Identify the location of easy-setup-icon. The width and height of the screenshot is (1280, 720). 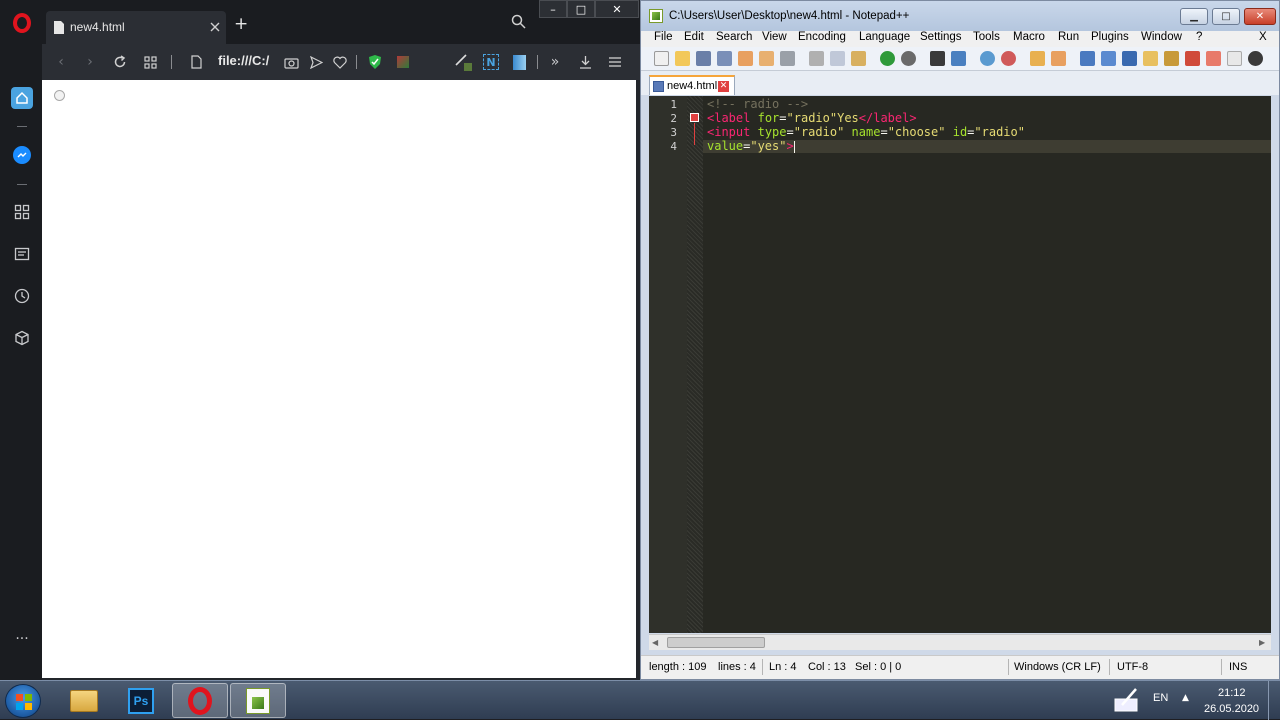
(615, 62).